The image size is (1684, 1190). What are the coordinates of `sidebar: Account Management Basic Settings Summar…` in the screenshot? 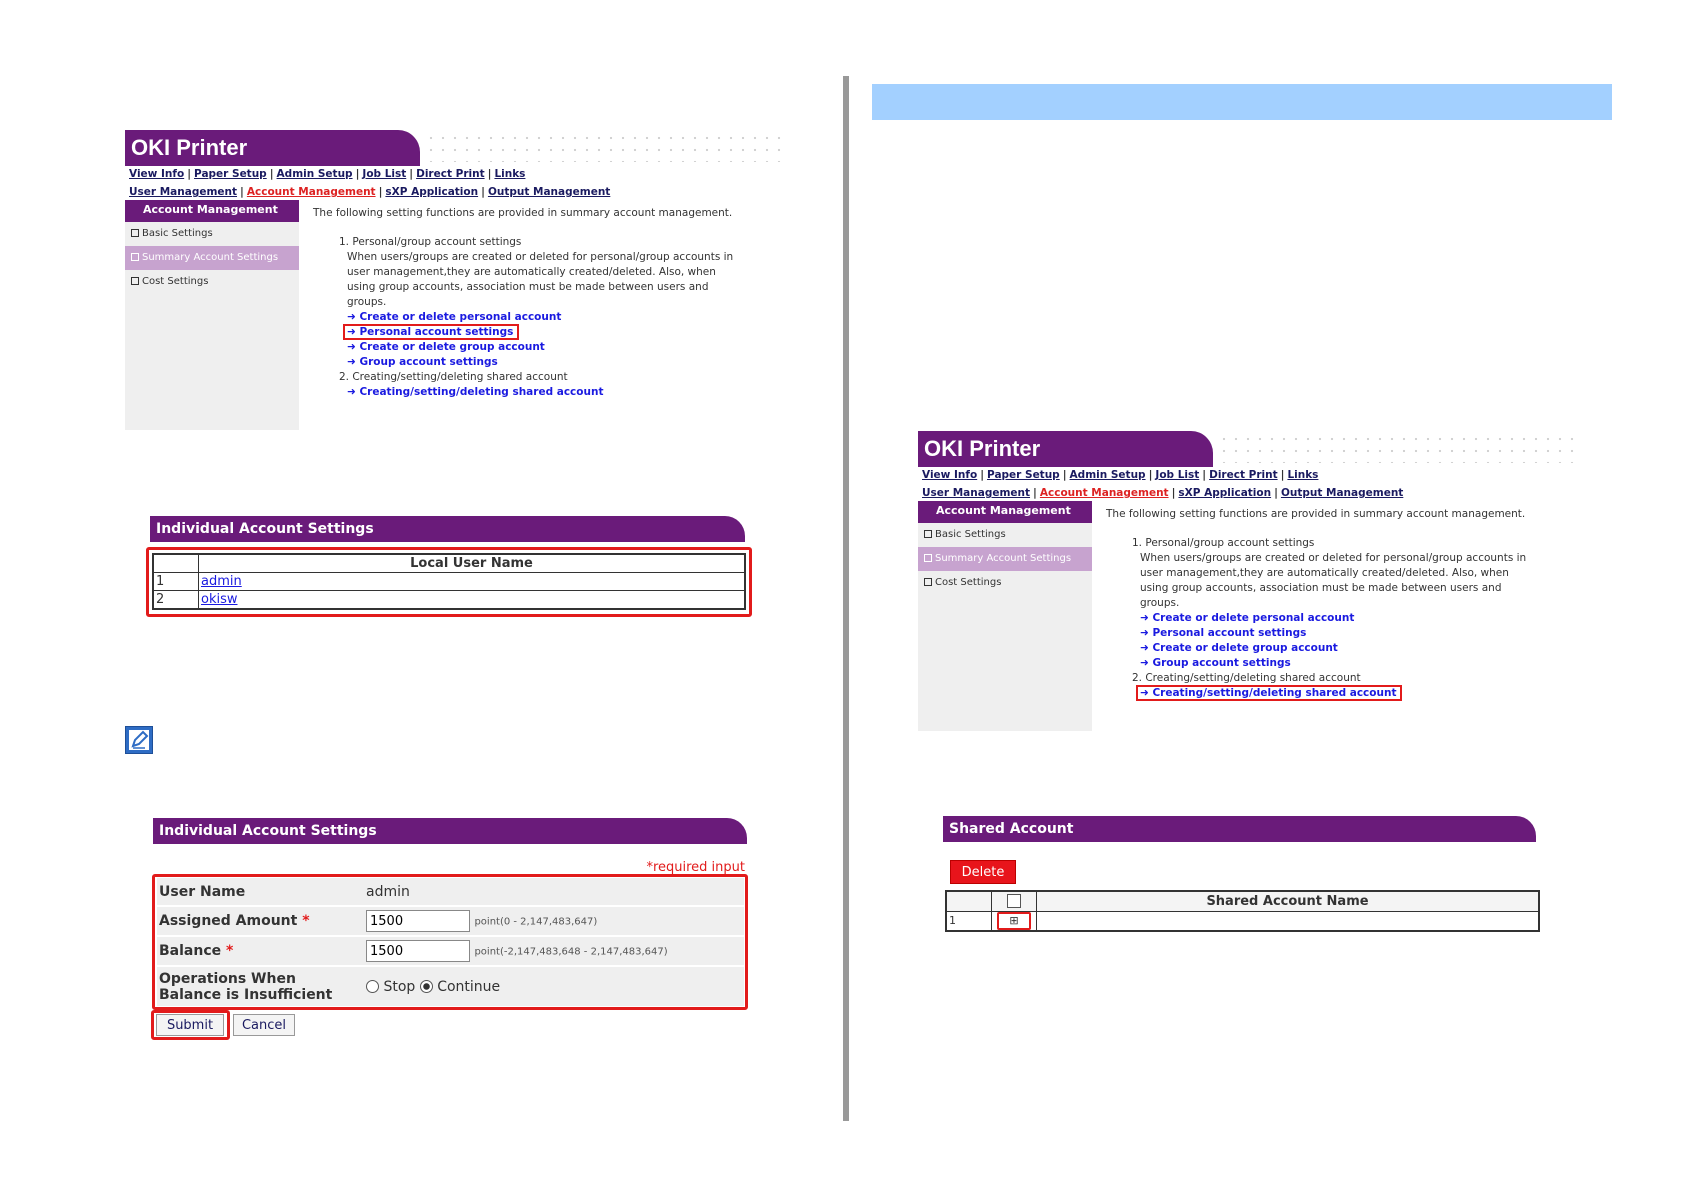 It's located at (212, 315).